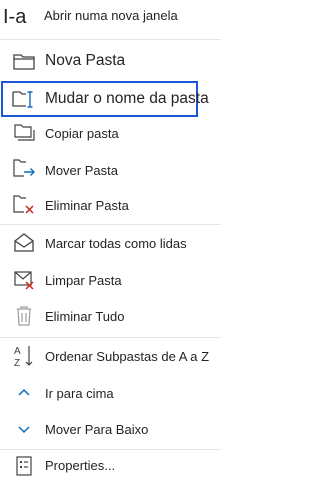  What do you see at coordinates (82, 133) in the screenshot?
I see `menu-item-label: Copiar pasta` at bounding box center [82, 133].